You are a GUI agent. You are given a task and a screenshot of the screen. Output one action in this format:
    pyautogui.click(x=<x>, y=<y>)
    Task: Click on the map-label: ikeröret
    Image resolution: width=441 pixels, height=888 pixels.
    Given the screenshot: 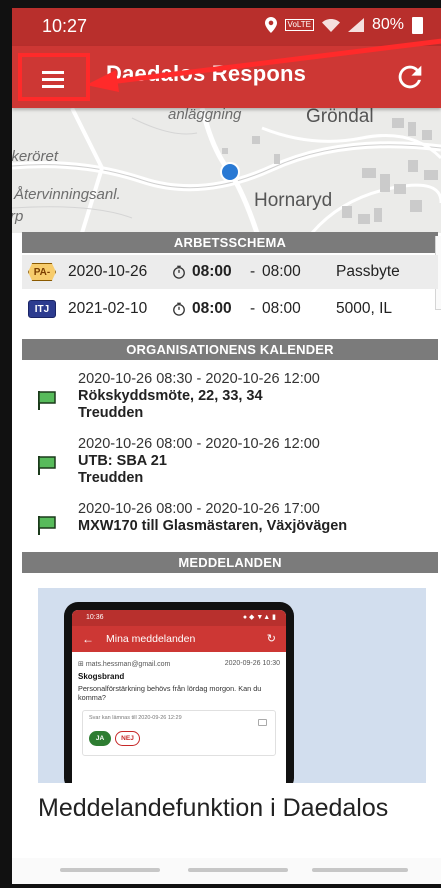 What is the action you would take?
    pyautogui.click(x=35, y=156)
    